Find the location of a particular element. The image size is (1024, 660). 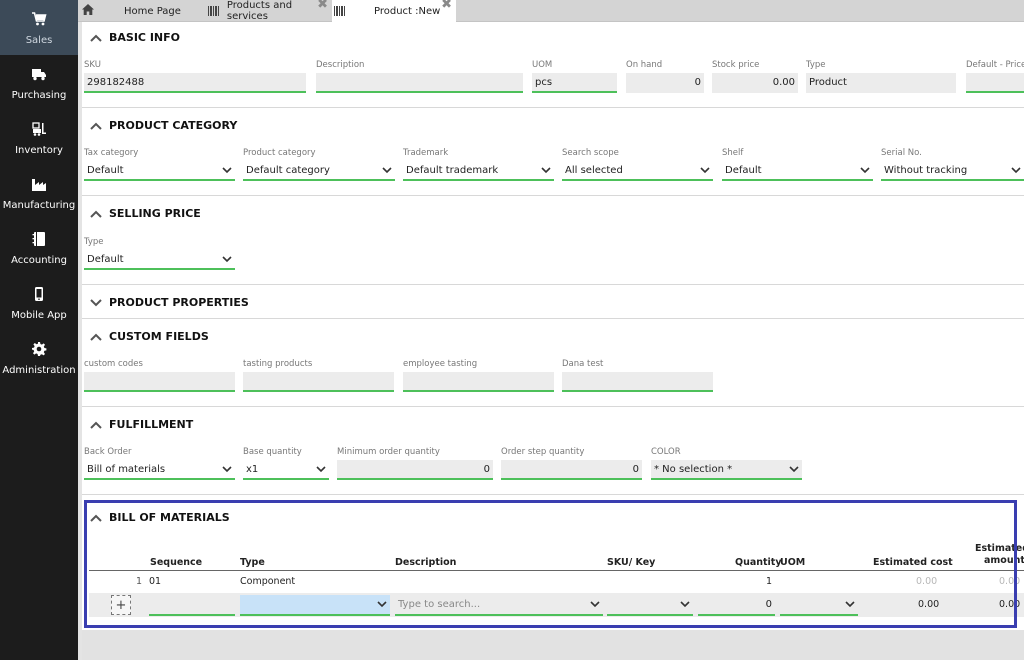

cart-icon is located at coordinates (39, 19).